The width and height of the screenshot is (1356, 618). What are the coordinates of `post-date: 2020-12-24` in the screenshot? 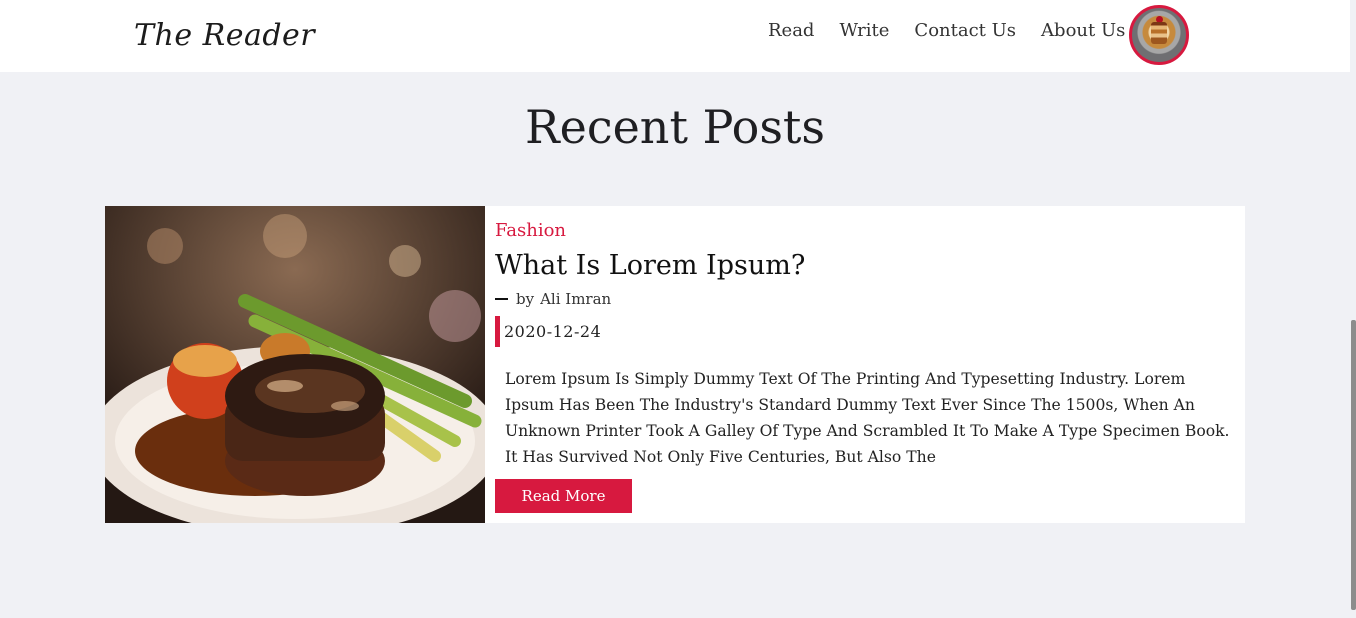 It's located at (548, 331).